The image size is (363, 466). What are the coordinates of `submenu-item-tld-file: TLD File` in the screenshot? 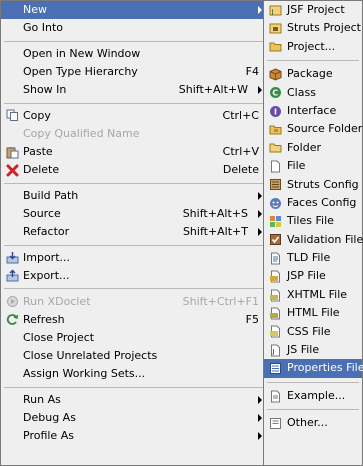 It's located at (313, 258).